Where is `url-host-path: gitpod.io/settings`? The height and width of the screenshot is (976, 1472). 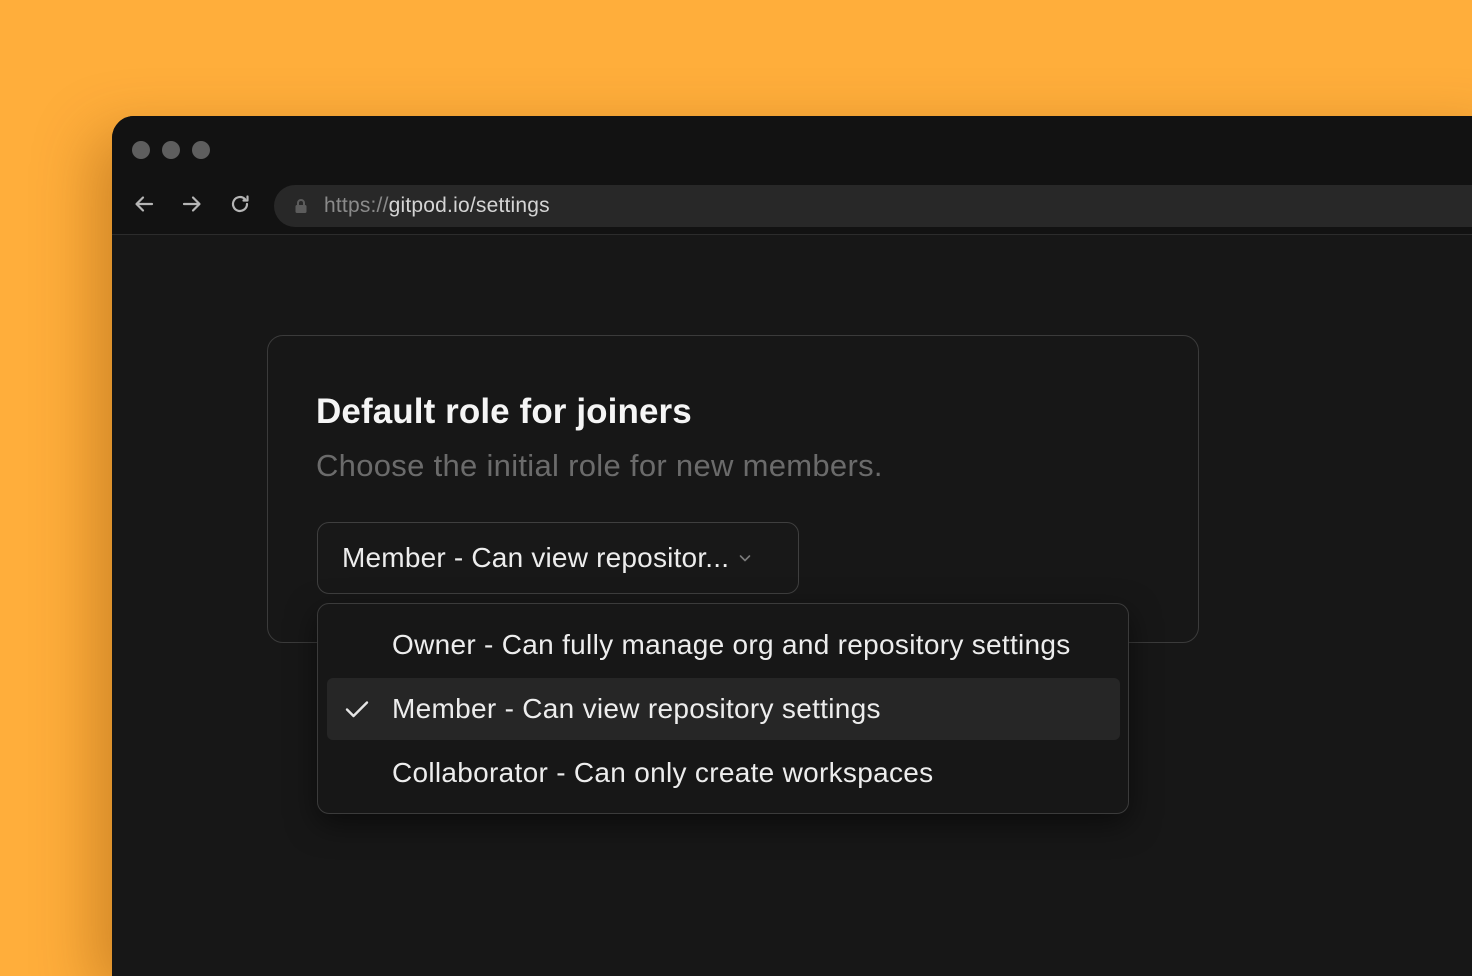
url-host-path: gitpod.io/settings is located at coordinates (469, 205).